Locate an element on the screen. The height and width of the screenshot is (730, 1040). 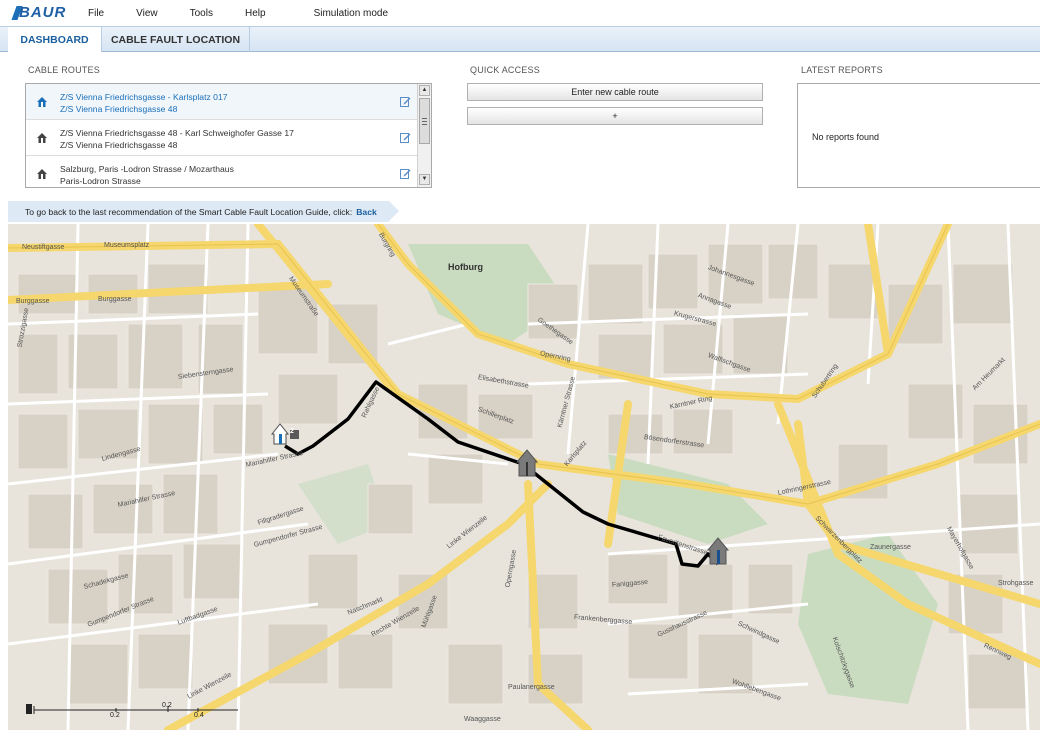
add-button: + is located at coordinates (615, 116).